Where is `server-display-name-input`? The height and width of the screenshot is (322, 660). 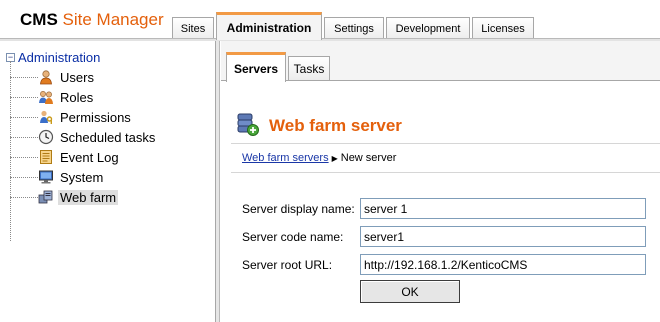 server-display-name-input is located at coordinates (503, 208).